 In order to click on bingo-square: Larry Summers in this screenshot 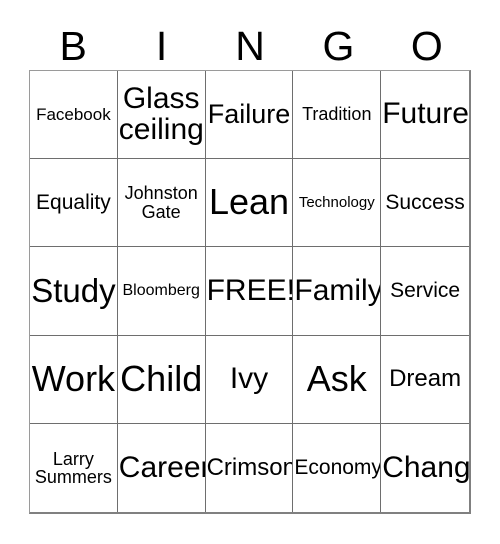, I will do `click(74, 467)`.